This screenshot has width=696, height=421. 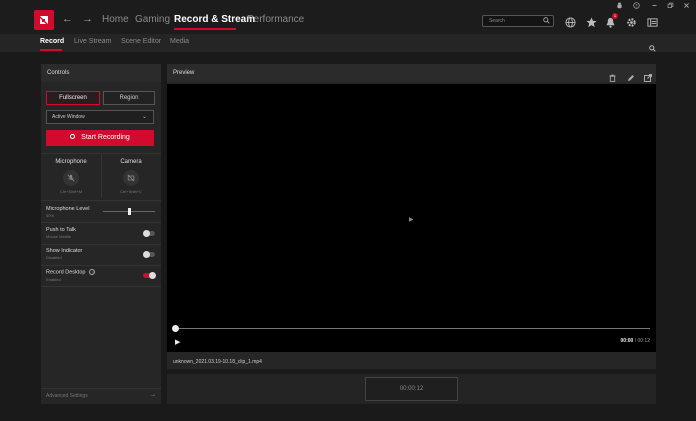 What do you see at coordinates (141, 41) in the screenshot?
I see `subtab-scene-editor: Scene Editor` at bounding box center [141, 41].